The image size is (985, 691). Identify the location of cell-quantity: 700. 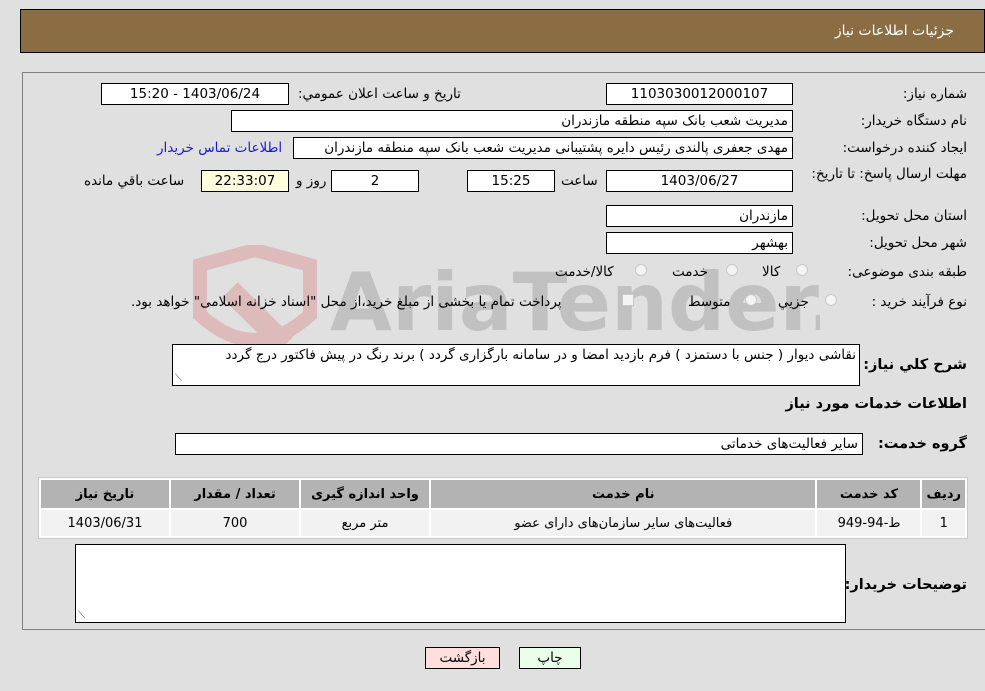
(235, 523).